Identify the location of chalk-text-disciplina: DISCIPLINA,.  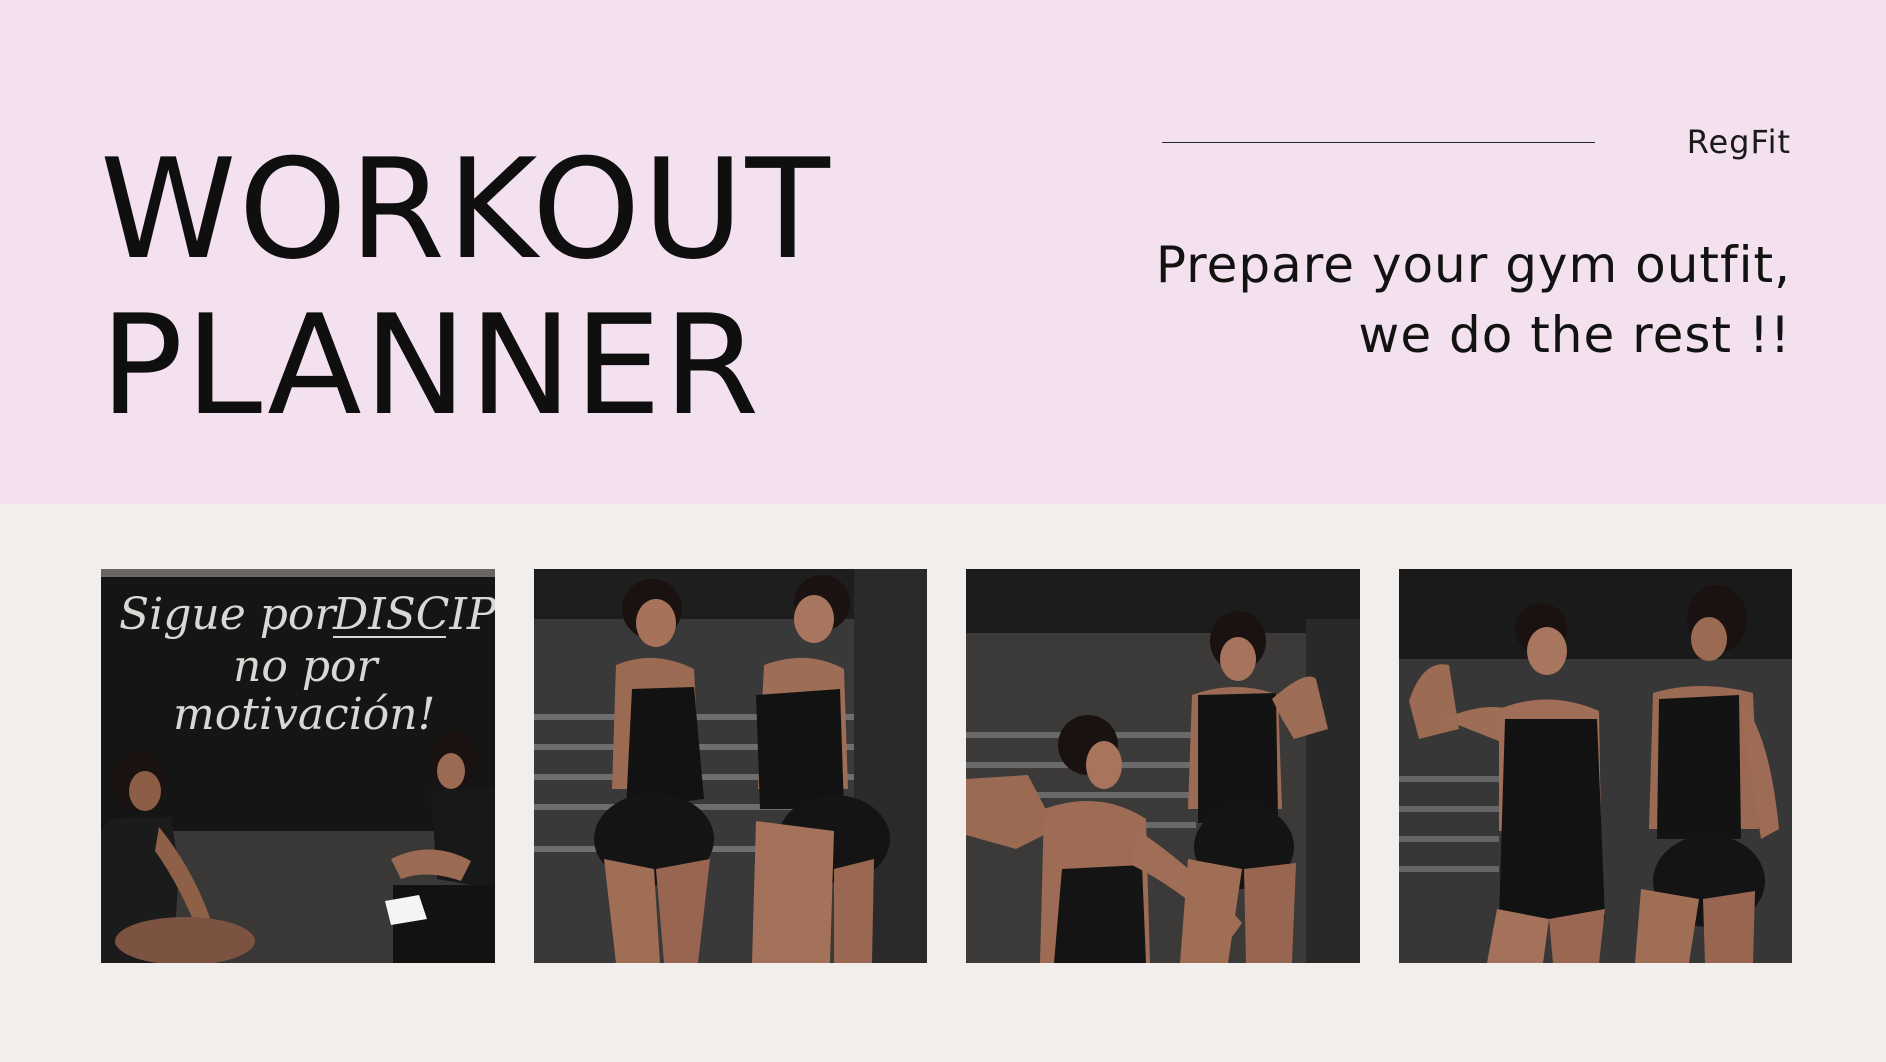
(413, 614).